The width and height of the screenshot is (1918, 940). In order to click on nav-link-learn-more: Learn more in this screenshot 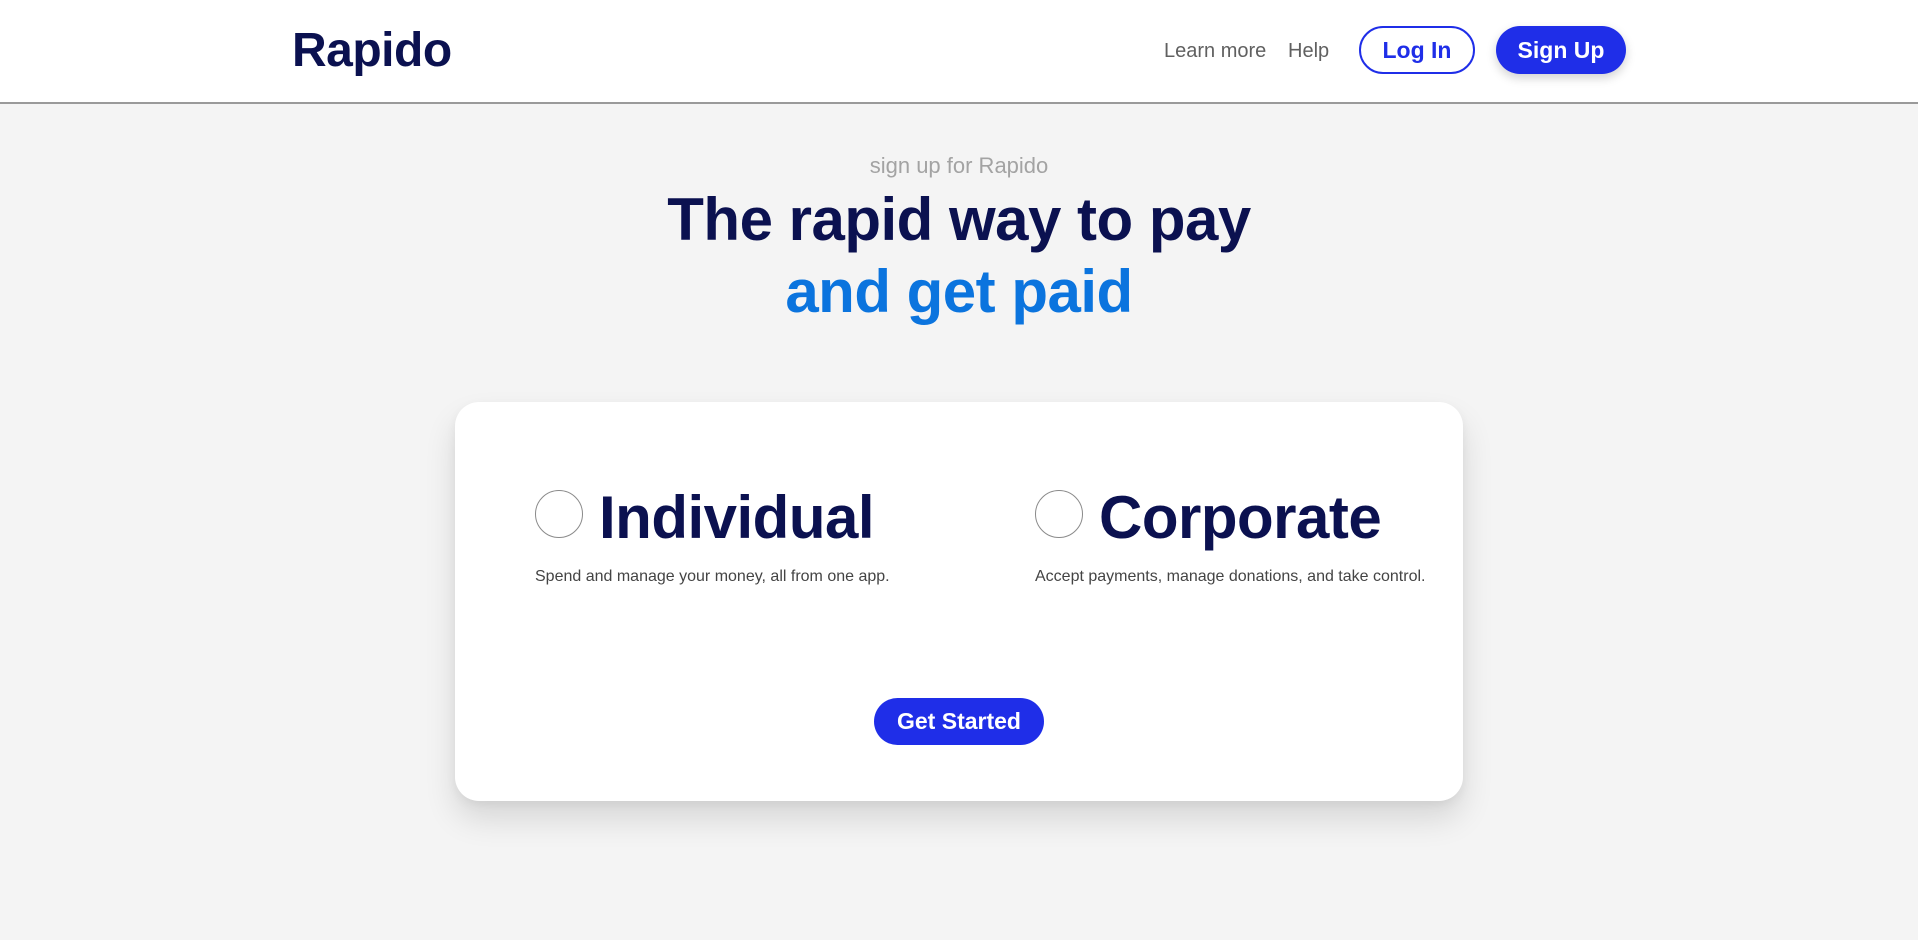, I will do `click(1215, 51)`.